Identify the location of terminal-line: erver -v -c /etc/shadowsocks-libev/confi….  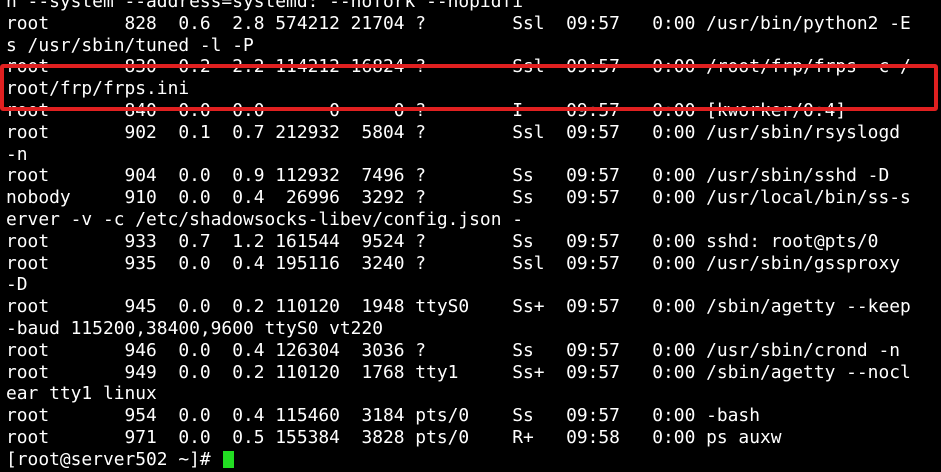
(265, 219).